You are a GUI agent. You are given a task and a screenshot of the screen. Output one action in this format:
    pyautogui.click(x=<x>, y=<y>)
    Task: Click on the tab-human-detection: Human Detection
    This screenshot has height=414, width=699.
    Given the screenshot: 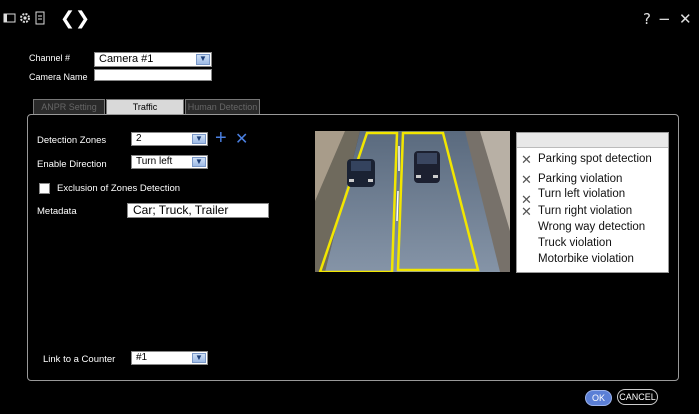 What is the action you would take?
    pyautogui.click(x=222, y=106)
    